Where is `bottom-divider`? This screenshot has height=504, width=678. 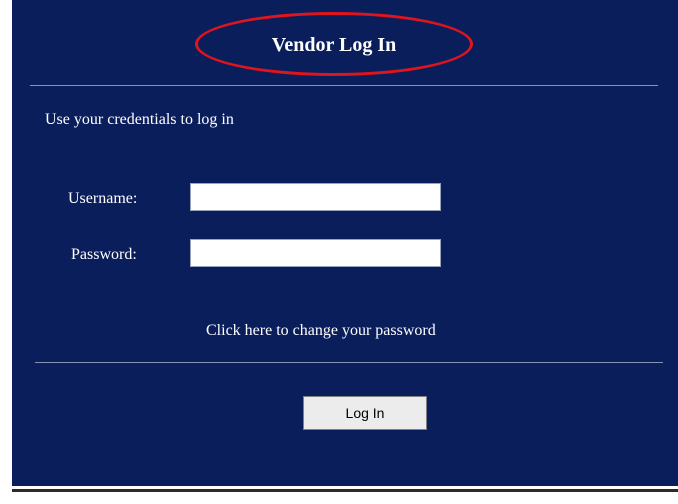 bottom-divider is located at coordinates (349, 362).